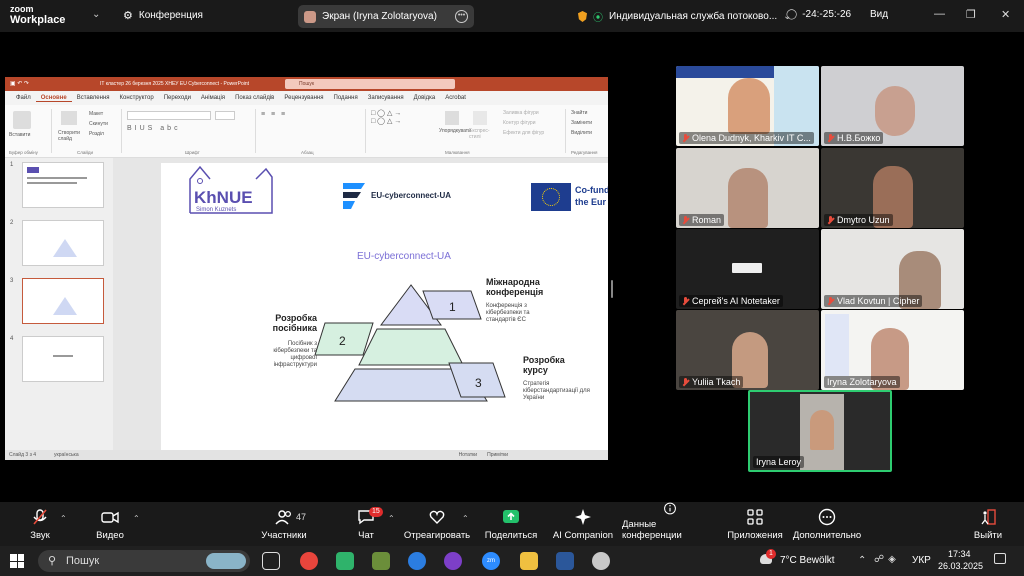 This screenshot has width=1024, height=576. Describe the element at coordinates (755, 524) in the screenshot. I see `apps-button: Приложения` at that location.